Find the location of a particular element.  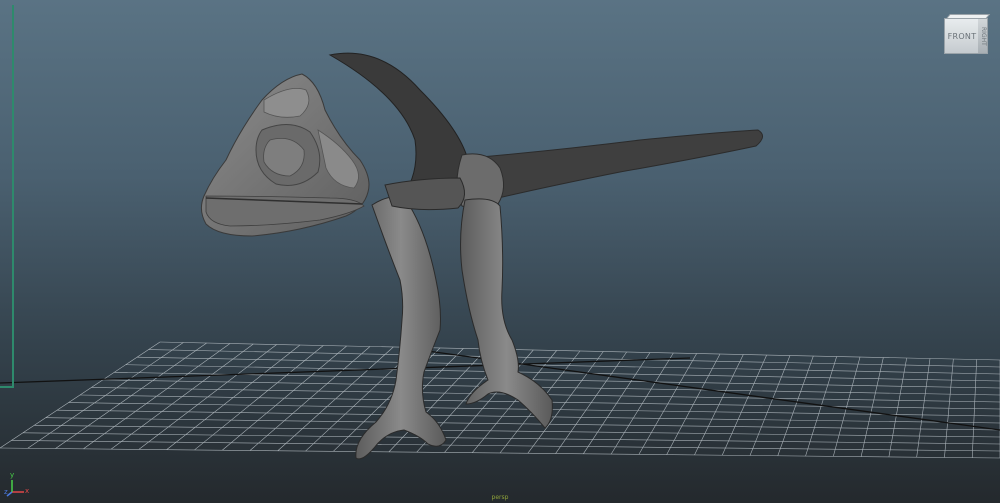

model-tail is located at coordinates (616, 165).